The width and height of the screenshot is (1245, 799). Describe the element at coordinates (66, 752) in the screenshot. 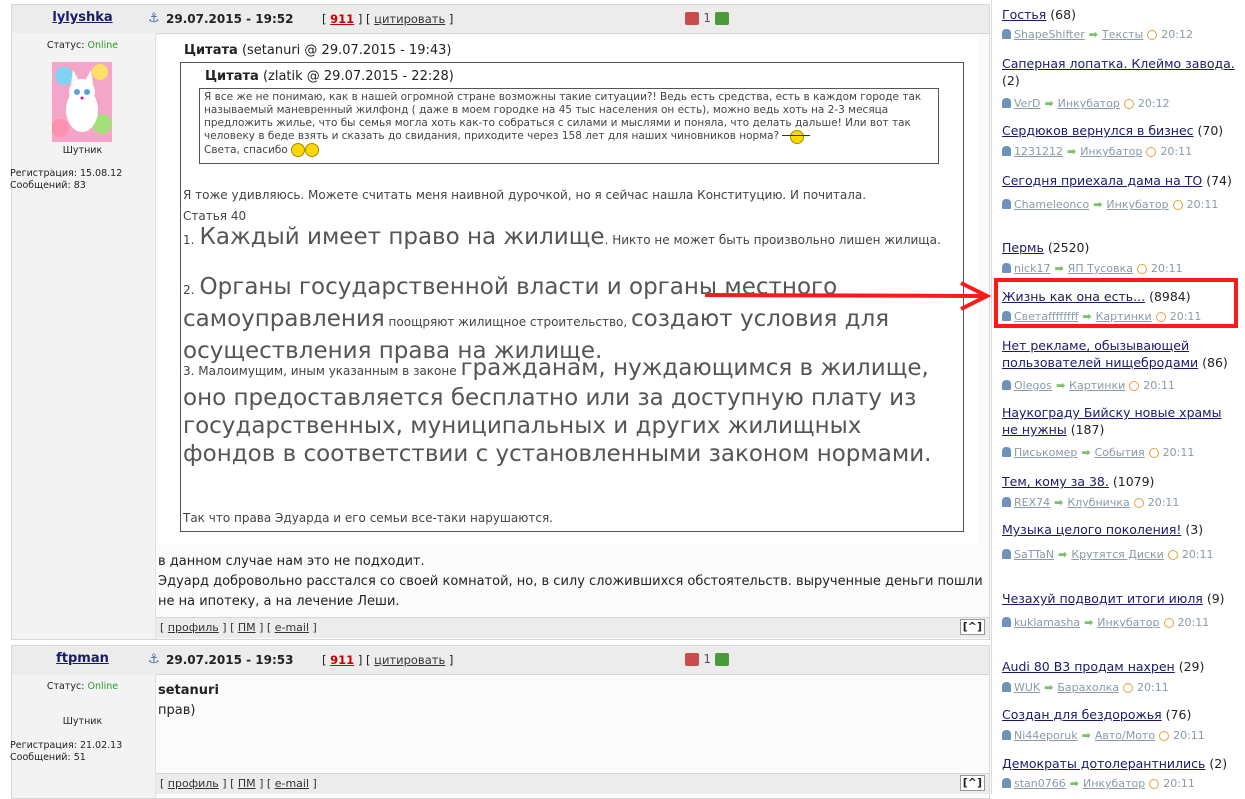

I see `user-registration: Регистрация: 21.02.13 Сообщений: 51` at that location.